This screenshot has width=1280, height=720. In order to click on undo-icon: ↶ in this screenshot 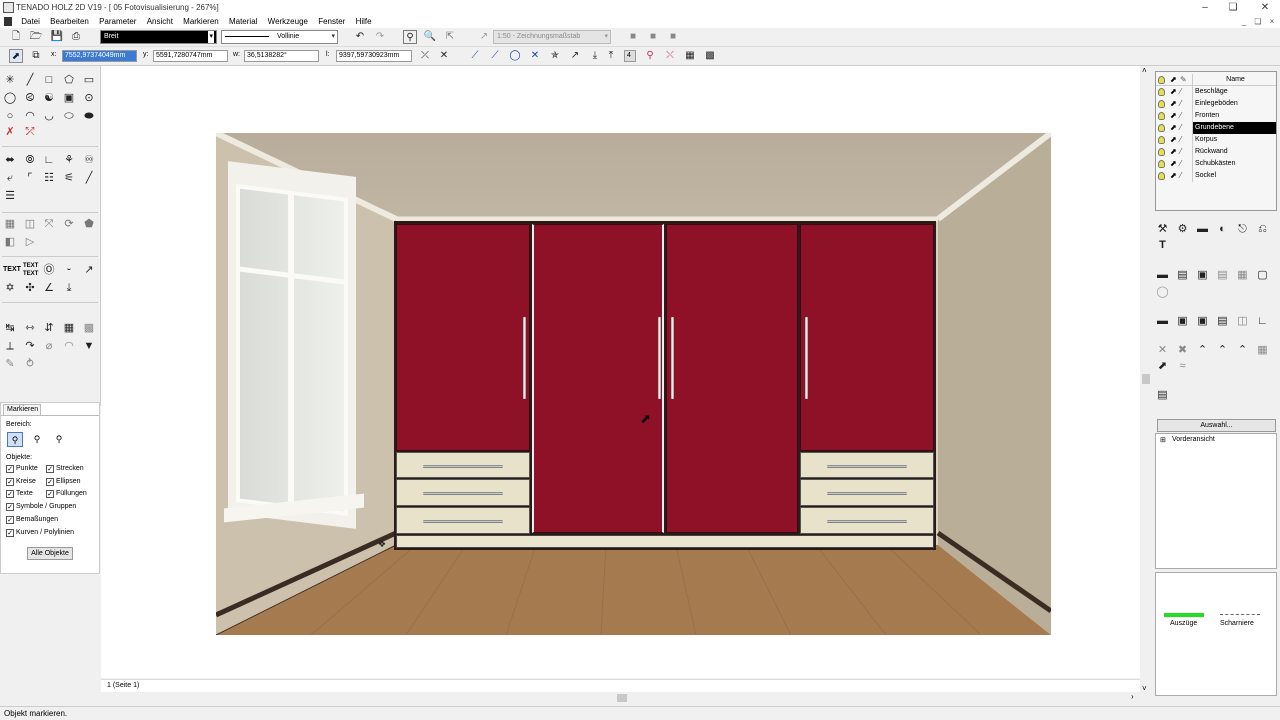, I will do `click(360, 37)`.